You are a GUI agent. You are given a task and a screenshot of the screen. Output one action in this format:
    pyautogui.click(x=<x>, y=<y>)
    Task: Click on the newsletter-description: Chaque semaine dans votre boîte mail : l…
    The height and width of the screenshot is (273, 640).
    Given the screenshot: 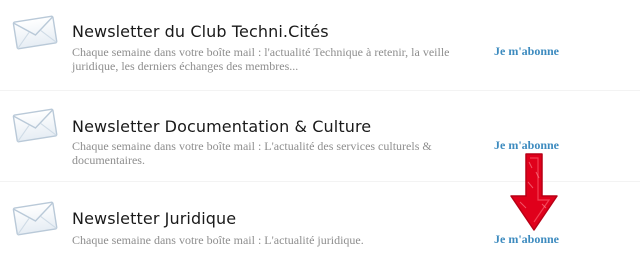 What is the action you would take?
    pyautogui.click(x=261, y=59)
    